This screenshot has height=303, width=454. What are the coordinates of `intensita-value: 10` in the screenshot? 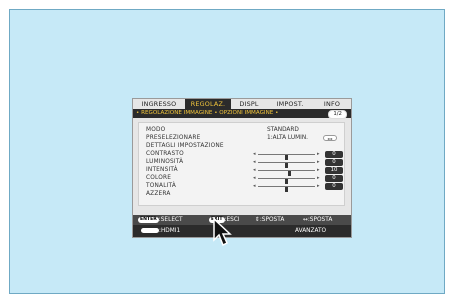 It's located at (334, 170).